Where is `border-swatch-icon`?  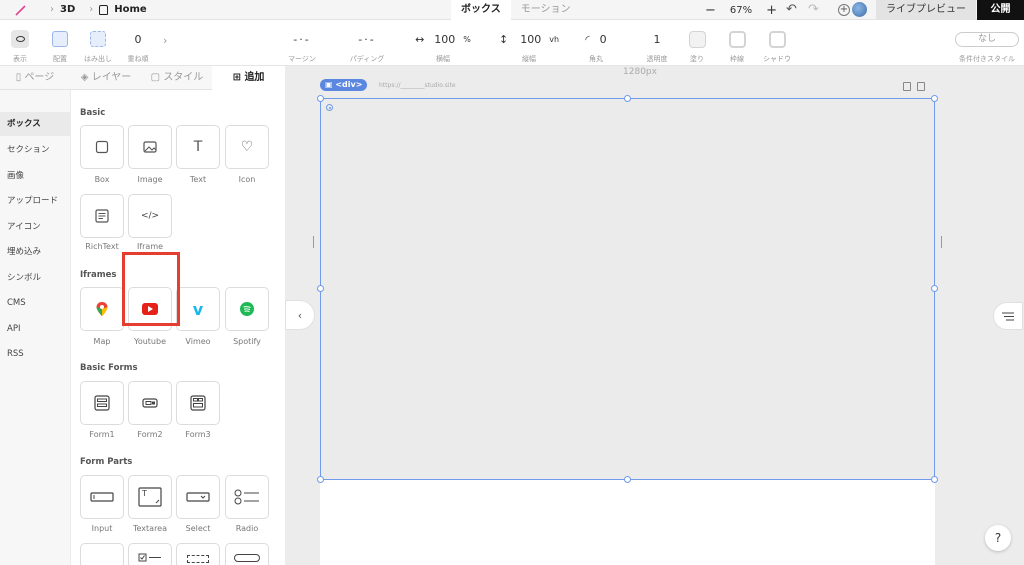 border-swatch-icon is located at coordinates (737, 39).